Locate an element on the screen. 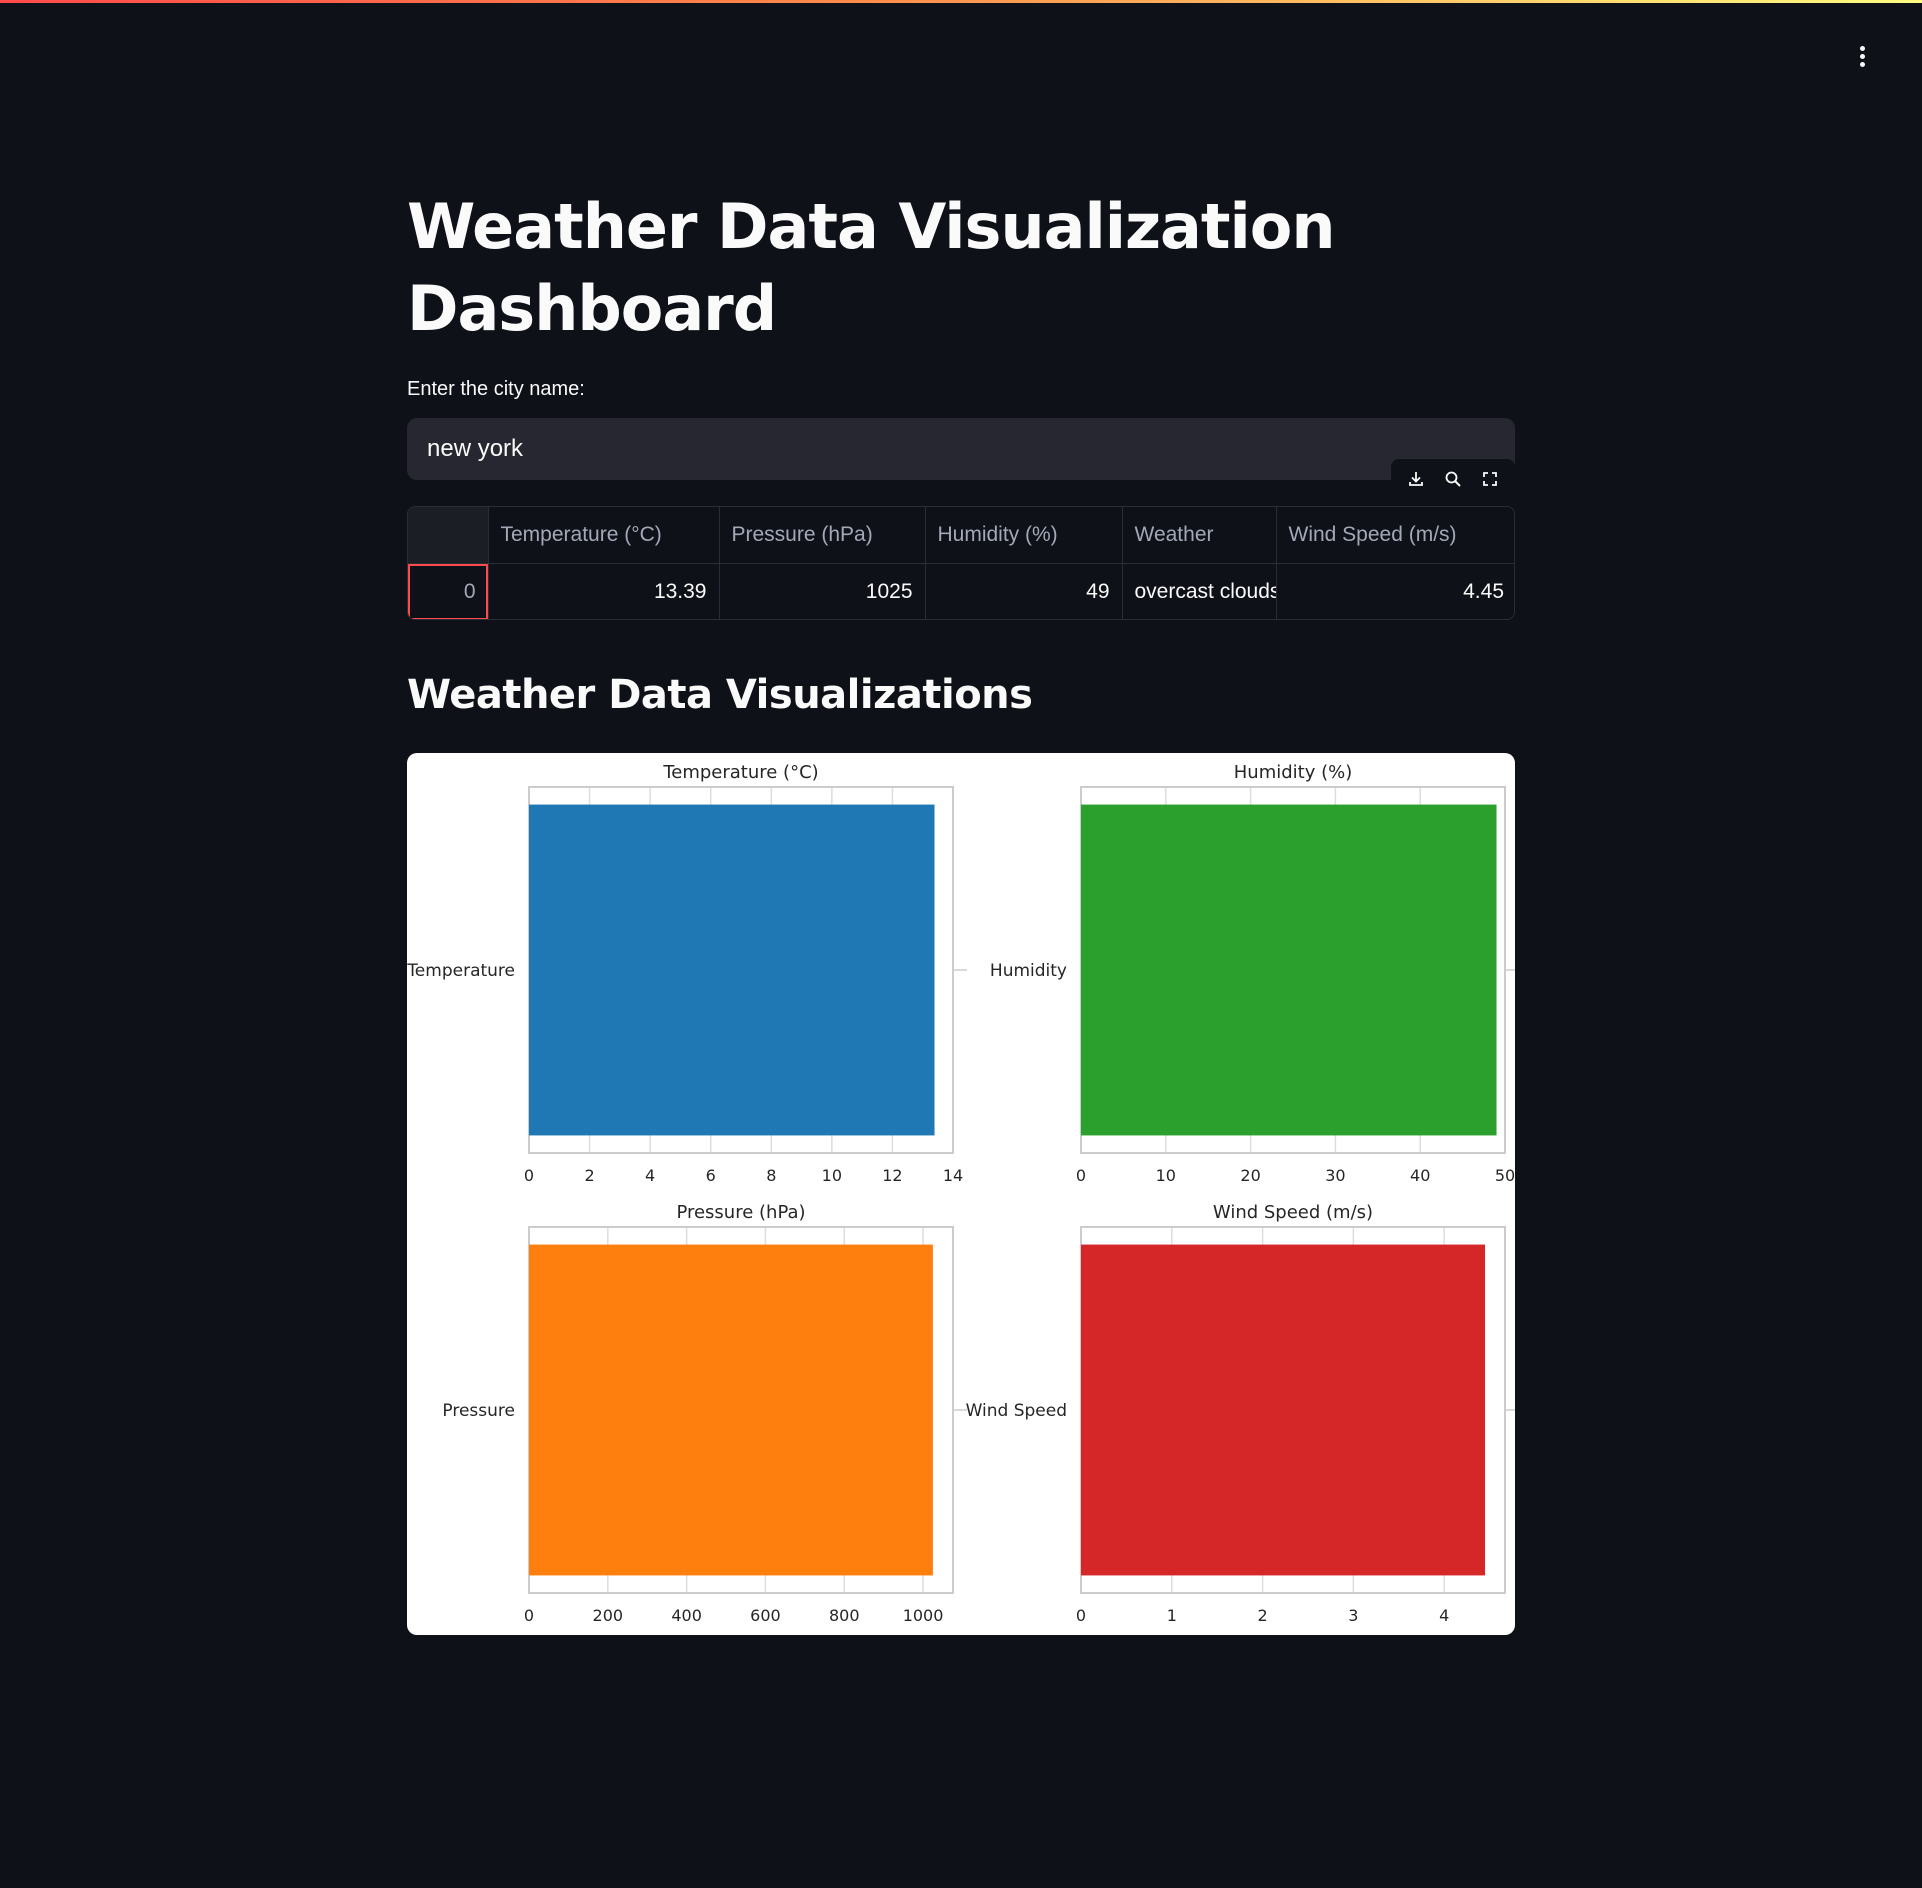 The height and width of the screenshot is (1888, 1922). search-icon is located at coordinates (1453, 479).